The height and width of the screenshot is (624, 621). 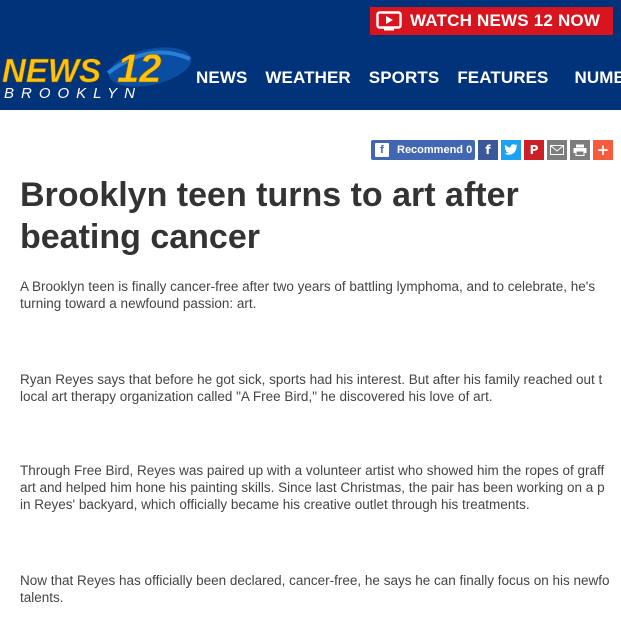 I want to click on paragraph-line: turning toward a newfound passion: art., so click(x=138, y=303).